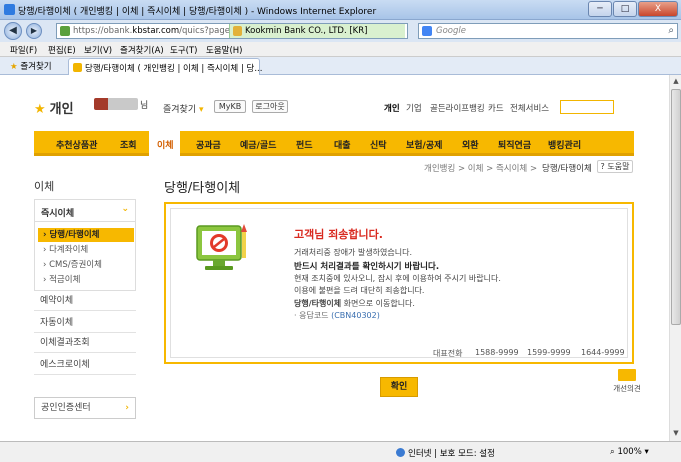 The image size is (681, 462). What do you see at coordinates (75, 265) in the screenshot?
I see `sidebar-sub-label: CMS/증권이체` at bounding box center [75, 265].